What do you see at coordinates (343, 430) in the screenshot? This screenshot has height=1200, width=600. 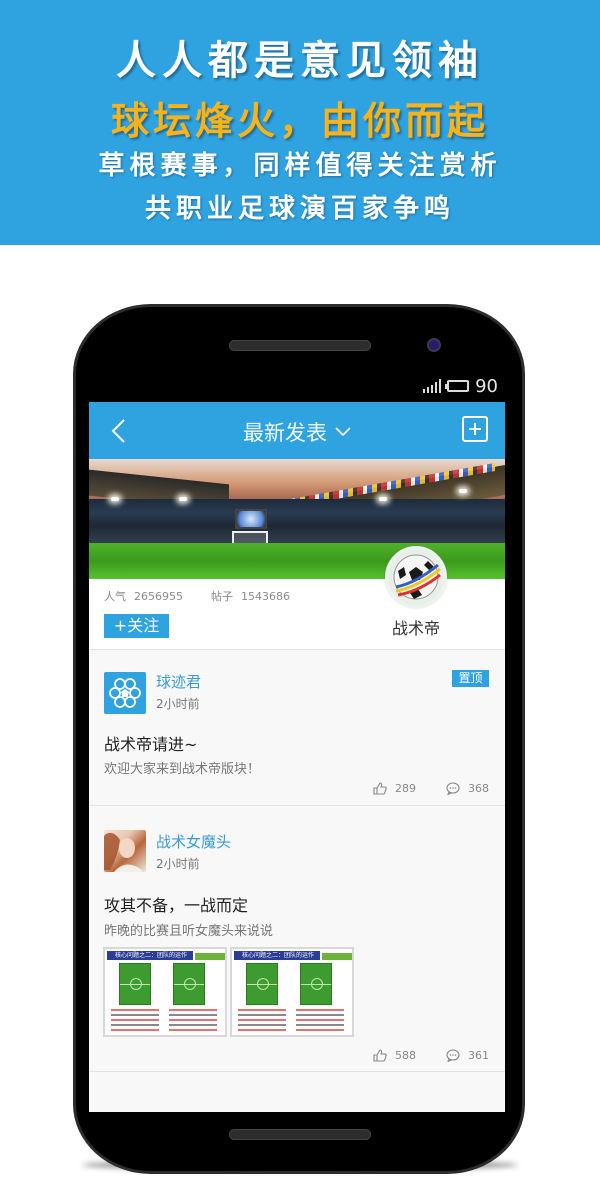 I see `chevron-down-icon` at bounding box center [343, 430].